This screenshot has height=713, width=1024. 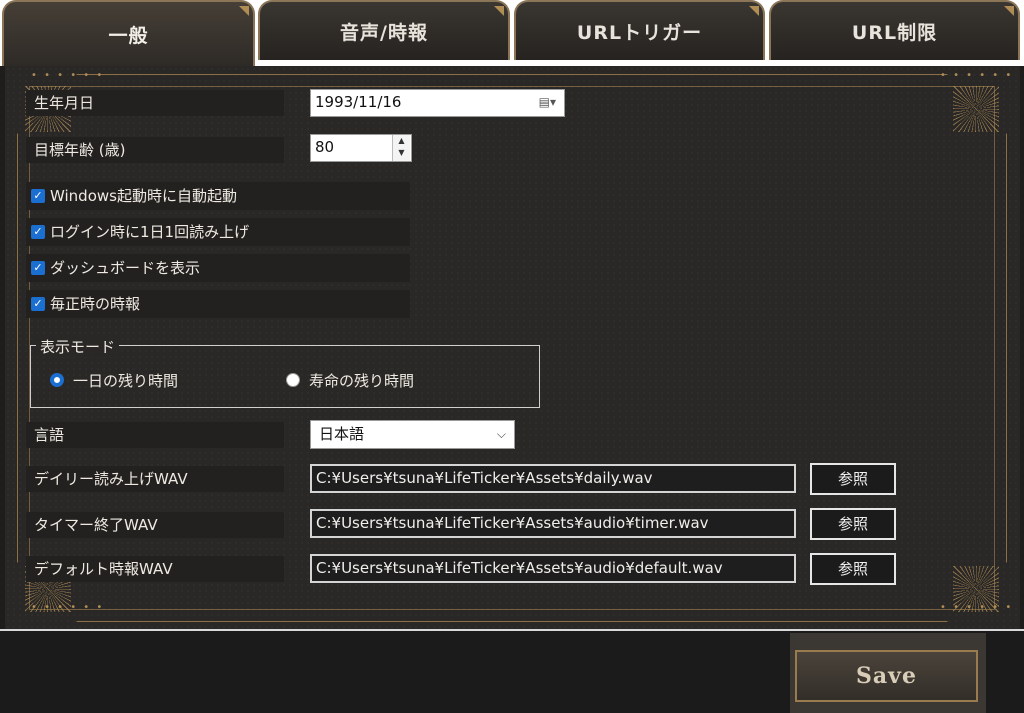 I want to click on birthday-label: 生年月日, so click(x=155, y=103).